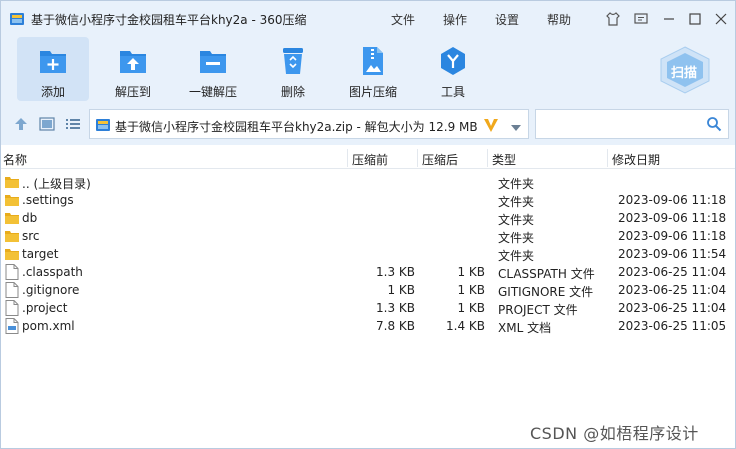 This screenshot has width=736, height=449. Describe the element at coordinates (132, 92) in the screenshot. I see `extract-to-label: 解压到` at that location.